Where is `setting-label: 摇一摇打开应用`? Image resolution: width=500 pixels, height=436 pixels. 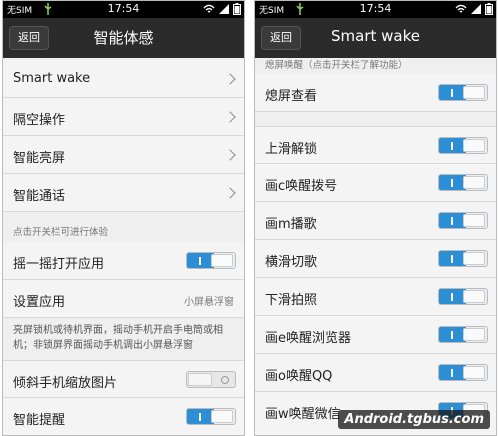 setting-label: 摇一摇打开应用 is located at coordinates (59, 264).